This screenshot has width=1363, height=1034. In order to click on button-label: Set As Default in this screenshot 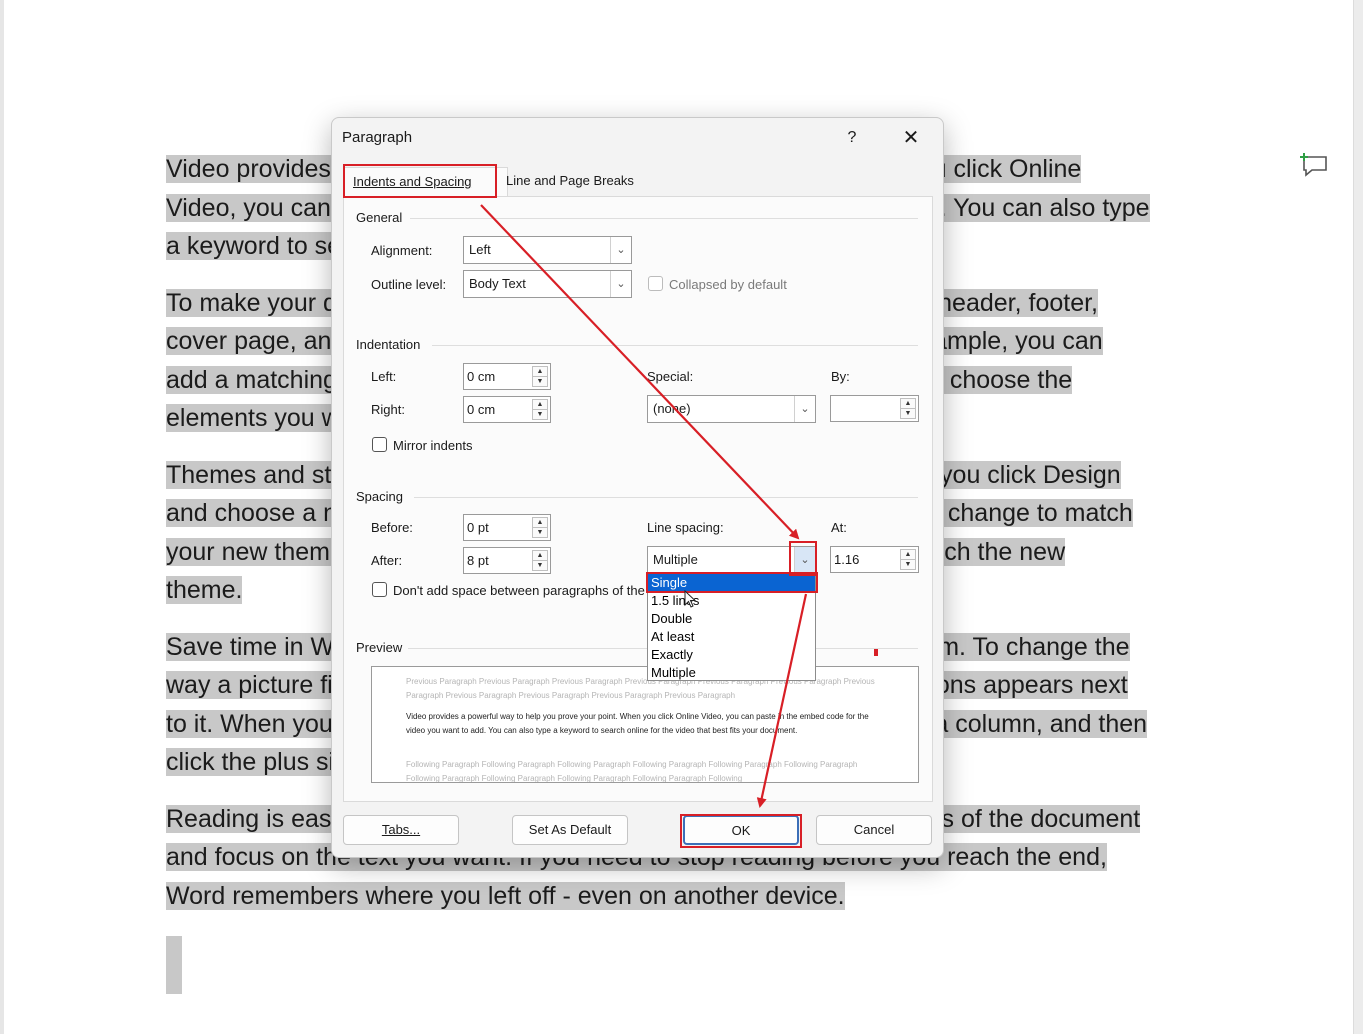, I will do `click(570, 829)`.